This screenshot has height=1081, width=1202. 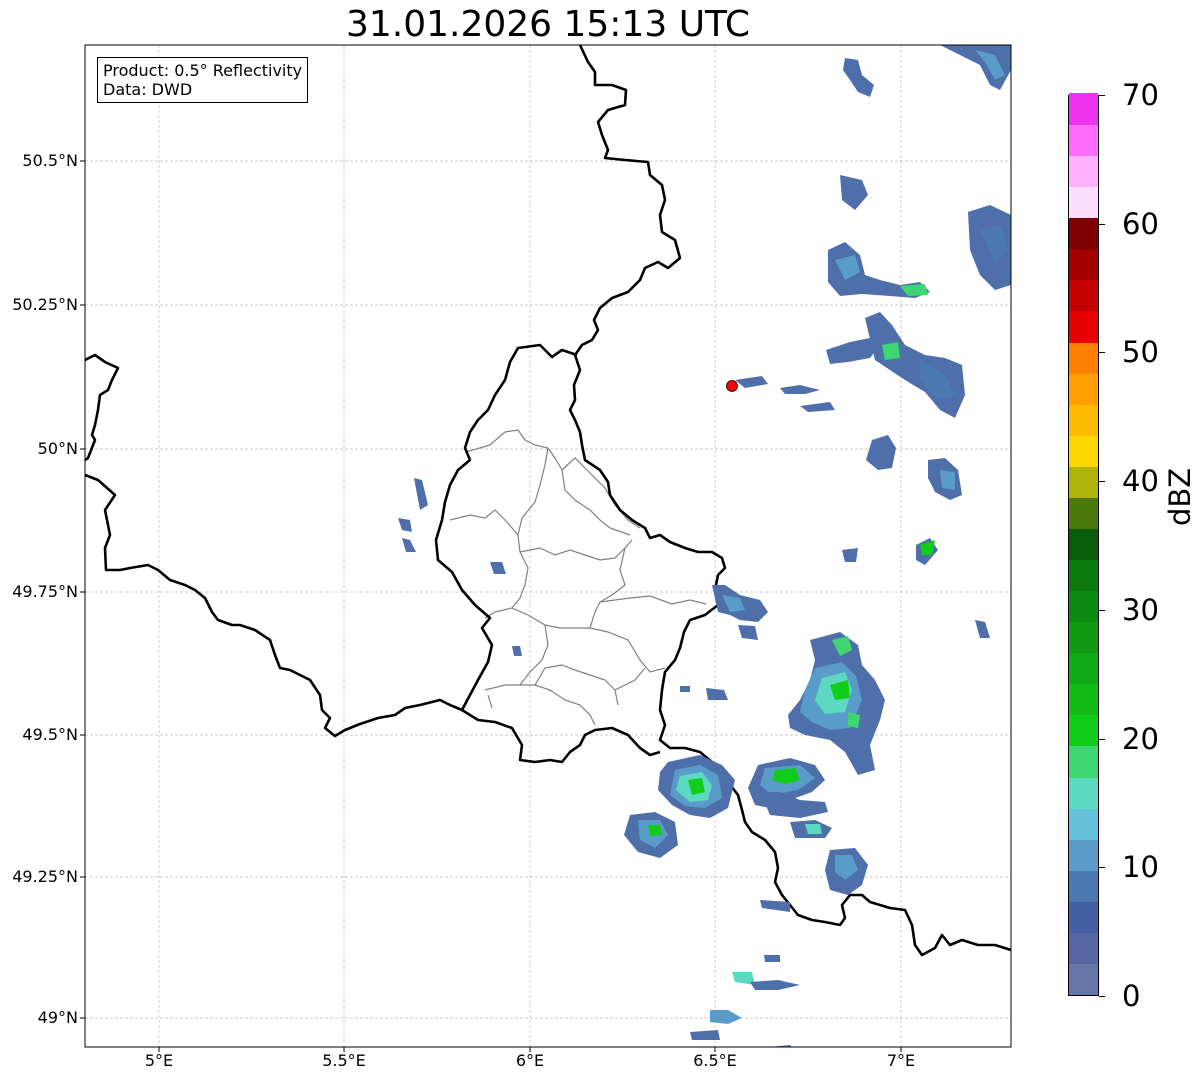 What do you see at coordinates (530, 1060) in the screenshot?
I see `lon-label: 6°E` at bounding box center [530, 1060].